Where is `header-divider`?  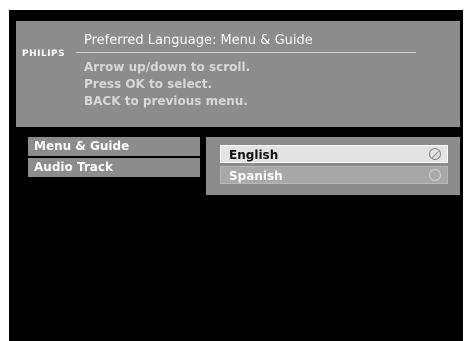 header-divider is located at coordinates (246, 52).